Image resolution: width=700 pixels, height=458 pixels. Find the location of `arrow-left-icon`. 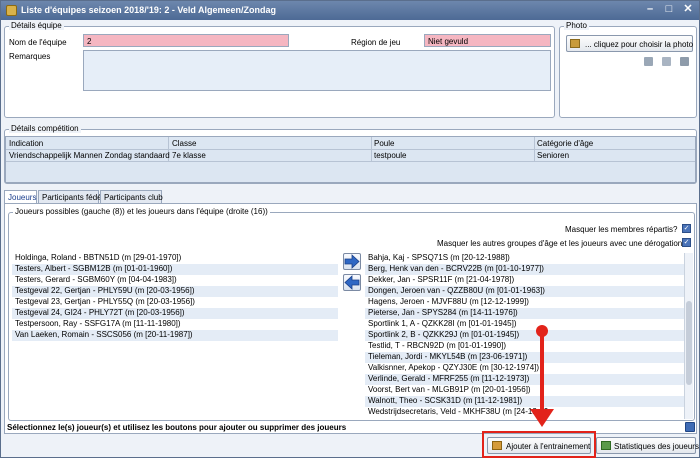

arrow-left-icon is located at coordinates (352, 282).